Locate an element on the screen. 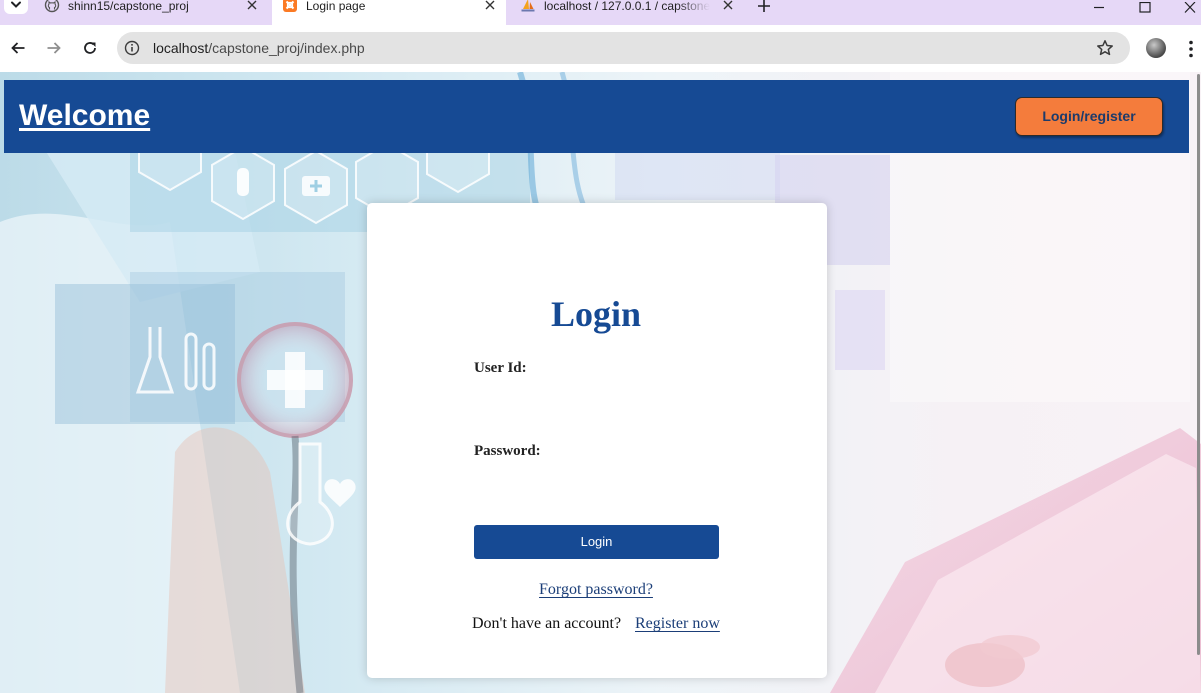 This screenshot has width=1201, height=693. user-id-label: User Id: is located at coordinates (500, 368).